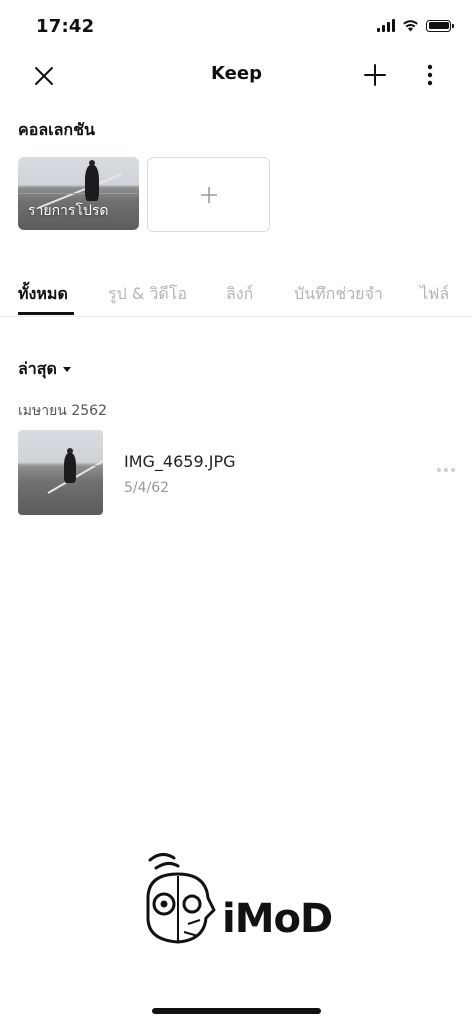 Image resolution: width=473 pixels, height=1024 pixels. Describe the element at coordinates (386, 25) in the screenshot. I see `cellular-signal-icon` at that location.